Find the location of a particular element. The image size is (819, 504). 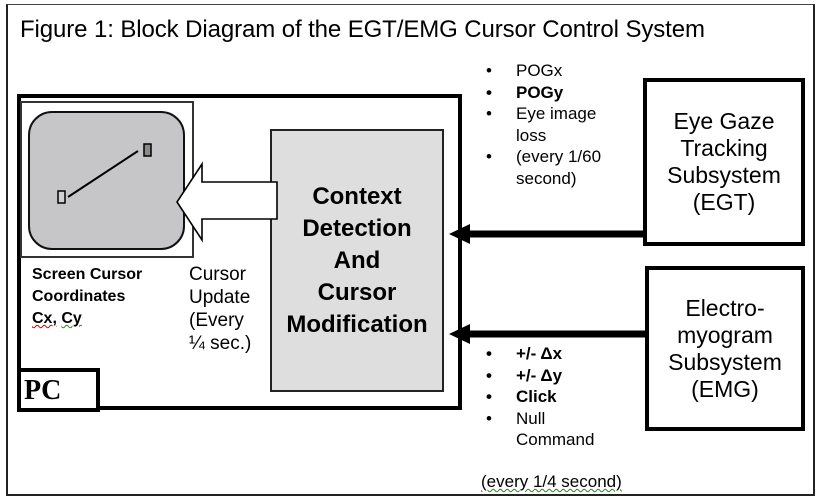

cursor-update-arrow is located at coordinates (227, 202).